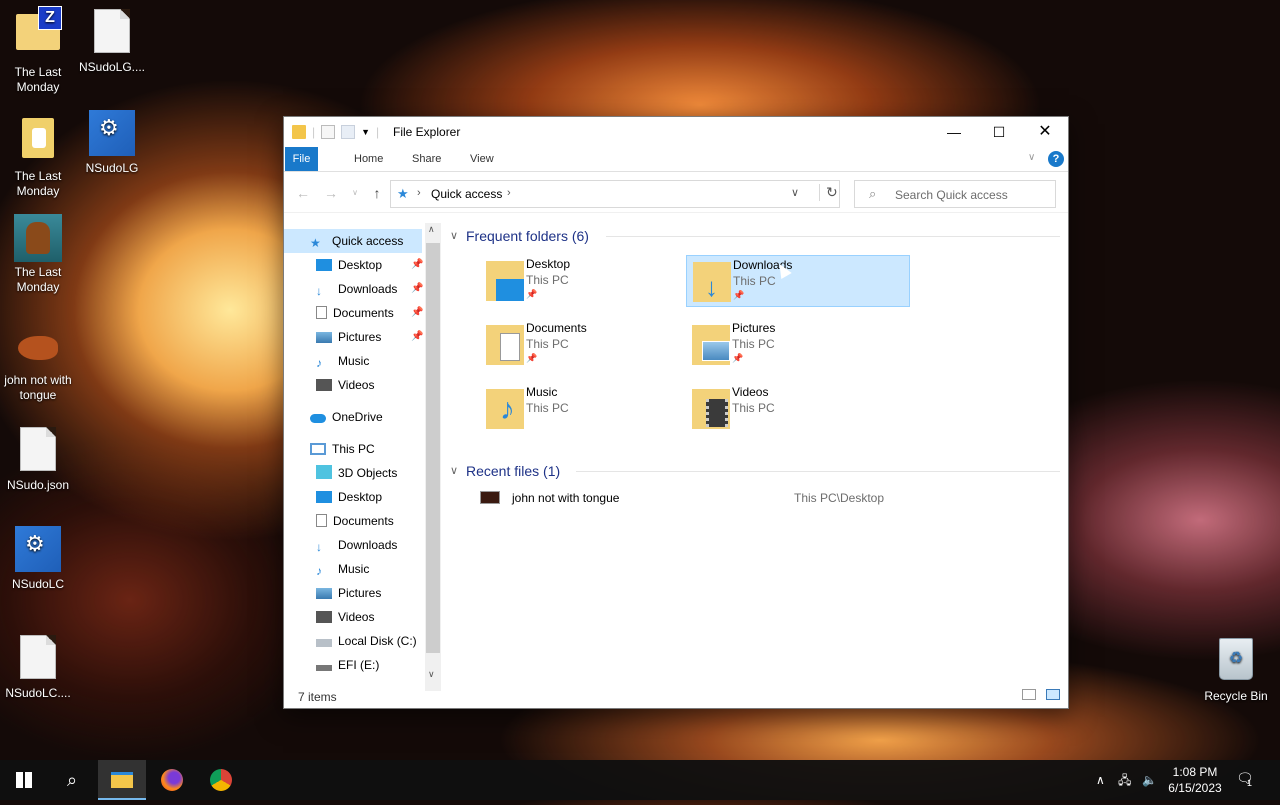  I want to click on nav-qa-videos: Videos, so click(345, 385).